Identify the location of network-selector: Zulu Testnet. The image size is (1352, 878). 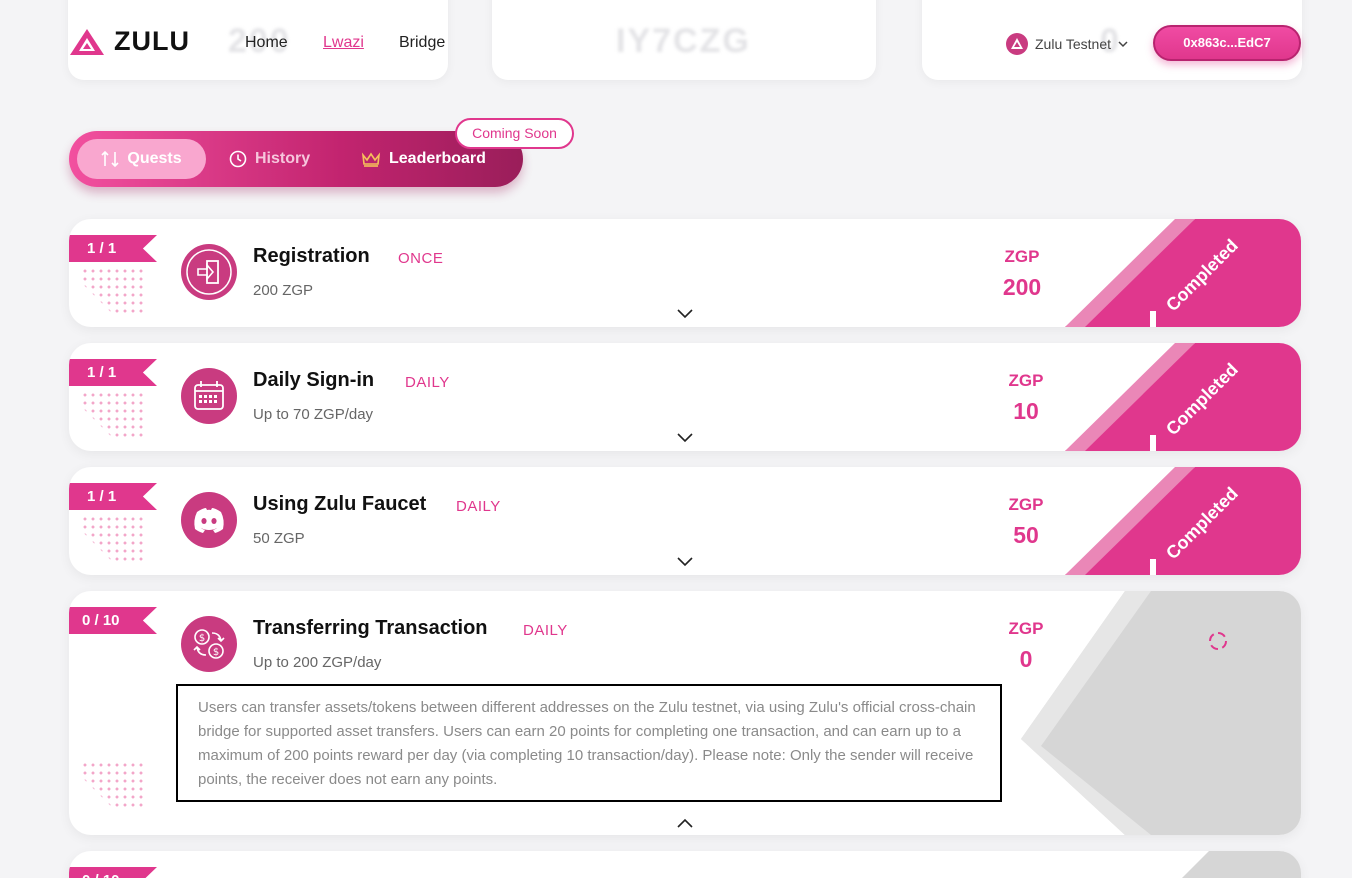
(1067, 44).